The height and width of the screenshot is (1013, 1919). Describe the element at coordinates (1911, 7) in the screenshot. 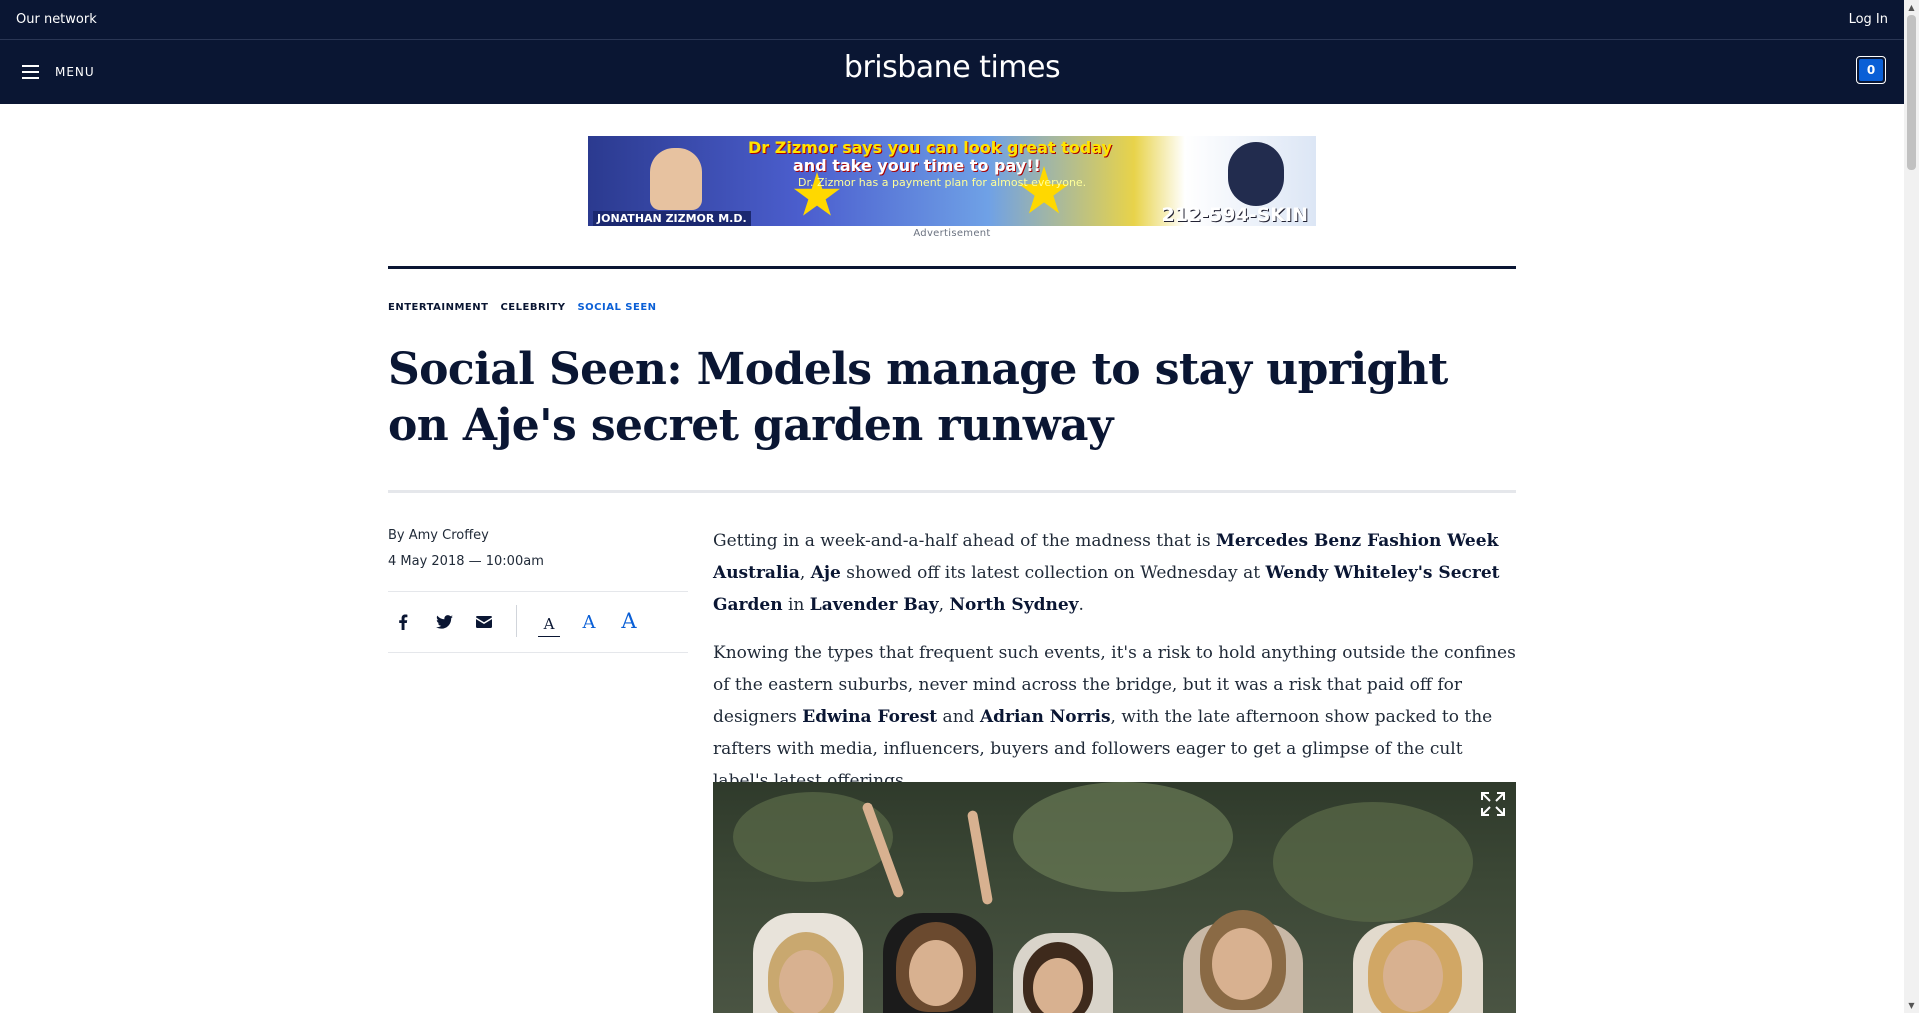

I see `scroll-up-arrow-icon: ▲` at that location.